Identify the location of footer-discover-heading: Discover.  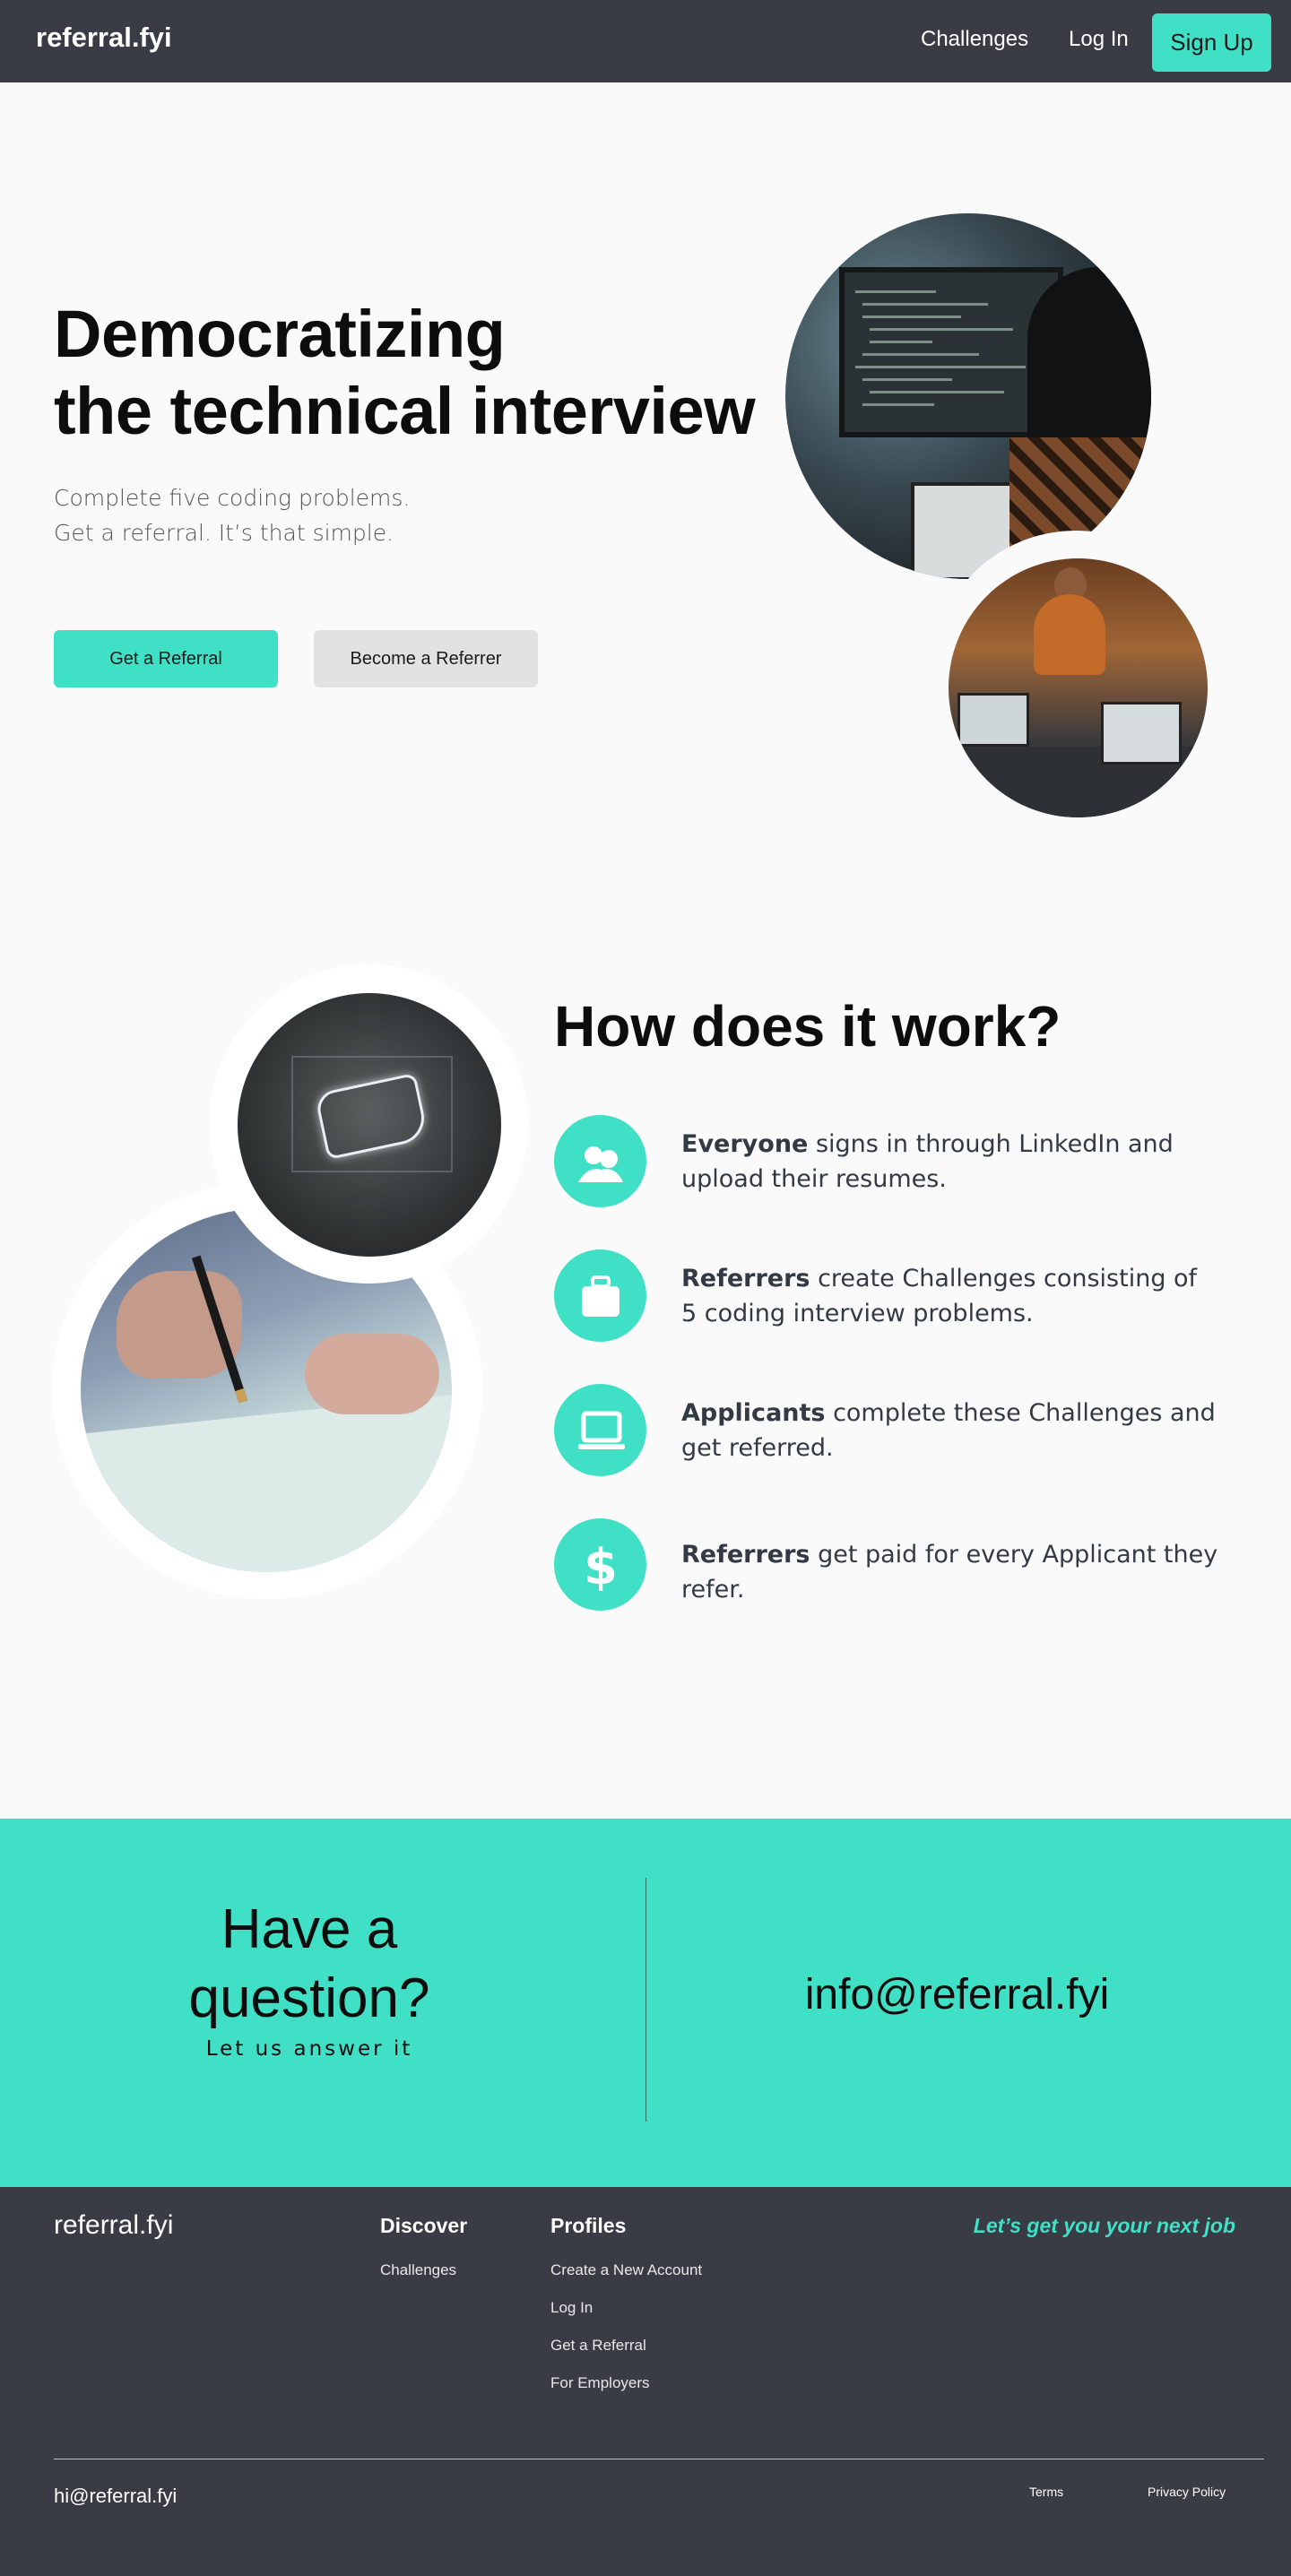
(424, 2225).